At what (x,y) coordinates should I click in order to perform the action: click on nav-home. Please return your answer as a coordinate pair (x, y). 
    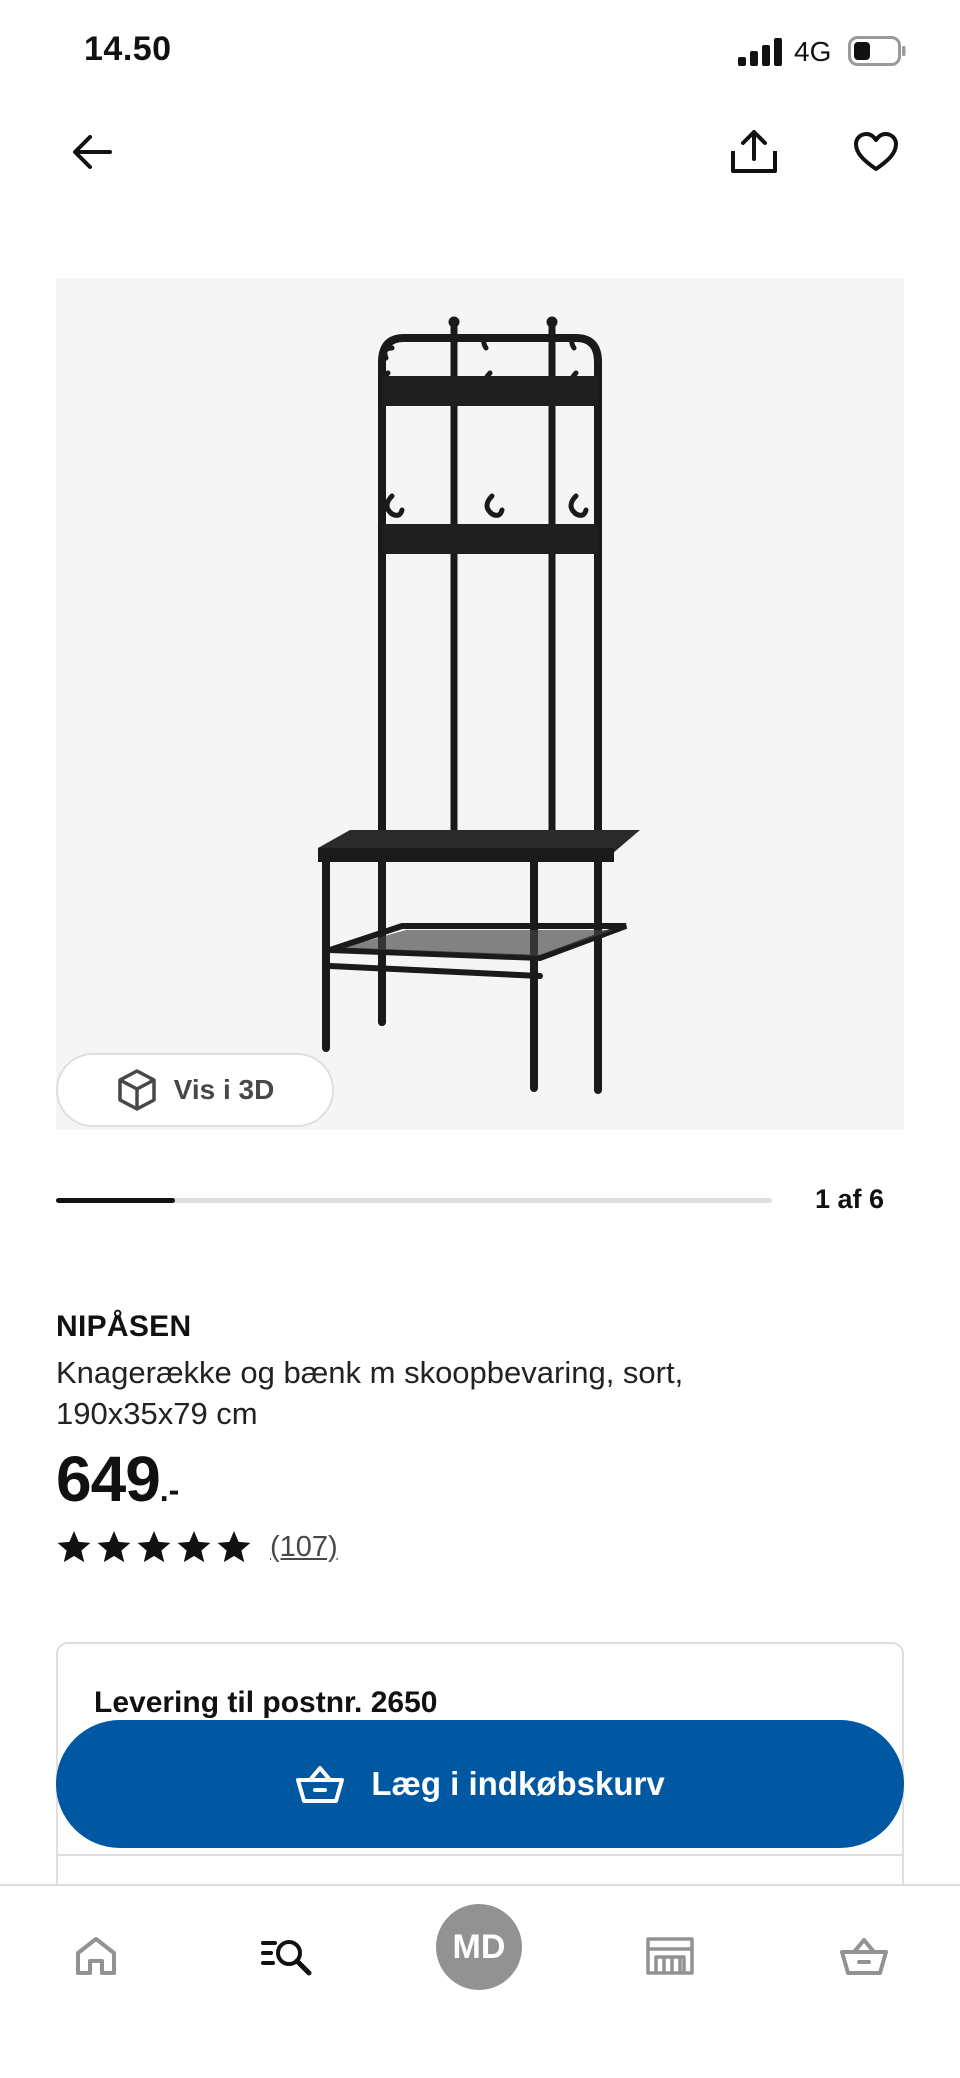
    Looking at the image, I should click on (96, 1956).